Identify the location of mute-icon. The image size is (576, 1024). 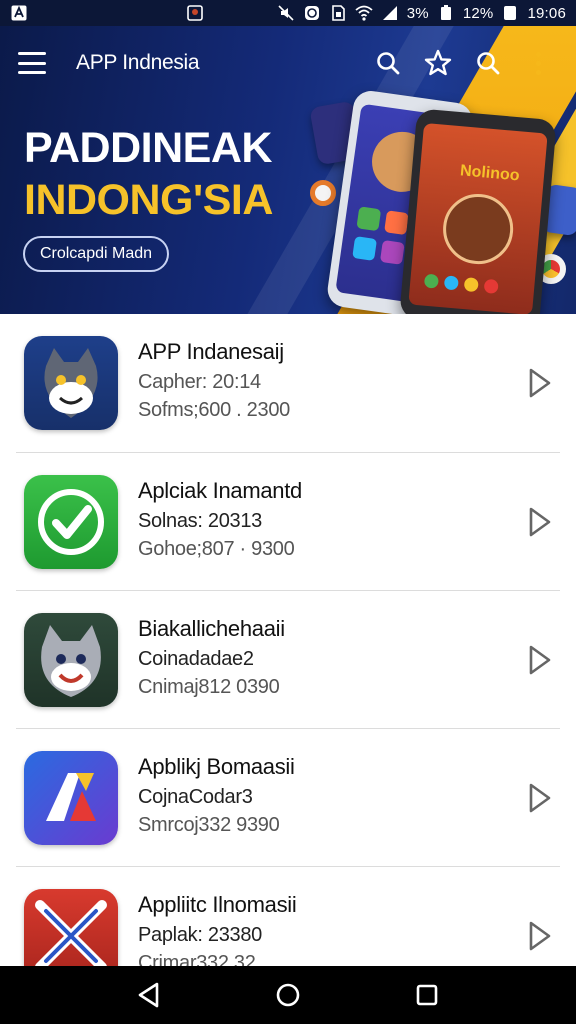
(286, 13).